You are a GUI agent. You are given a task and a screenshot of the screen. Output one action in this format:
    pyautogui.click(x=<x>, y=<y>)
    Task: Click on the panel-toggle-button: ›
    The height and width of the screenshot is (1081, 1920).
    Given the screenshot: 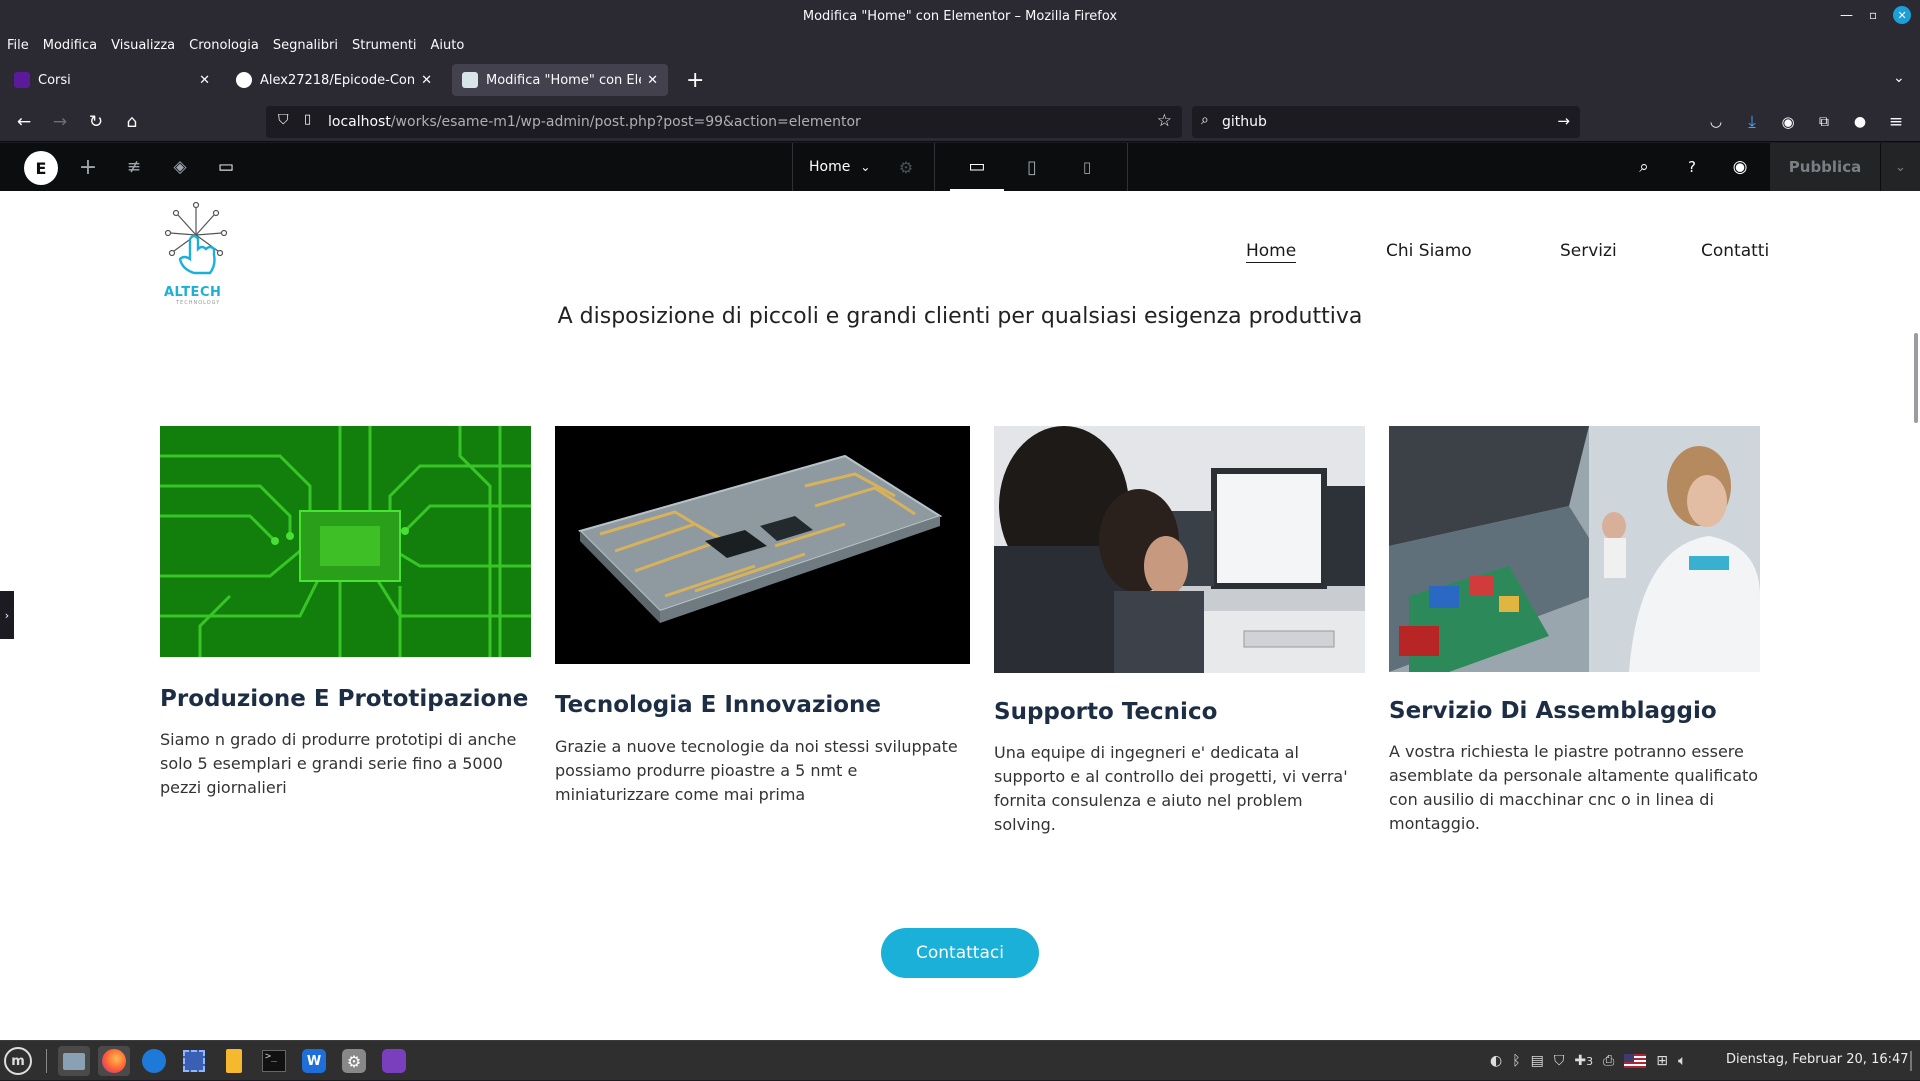 What is the action you would take?
    pyautogui.click(x=7, y=615)
    